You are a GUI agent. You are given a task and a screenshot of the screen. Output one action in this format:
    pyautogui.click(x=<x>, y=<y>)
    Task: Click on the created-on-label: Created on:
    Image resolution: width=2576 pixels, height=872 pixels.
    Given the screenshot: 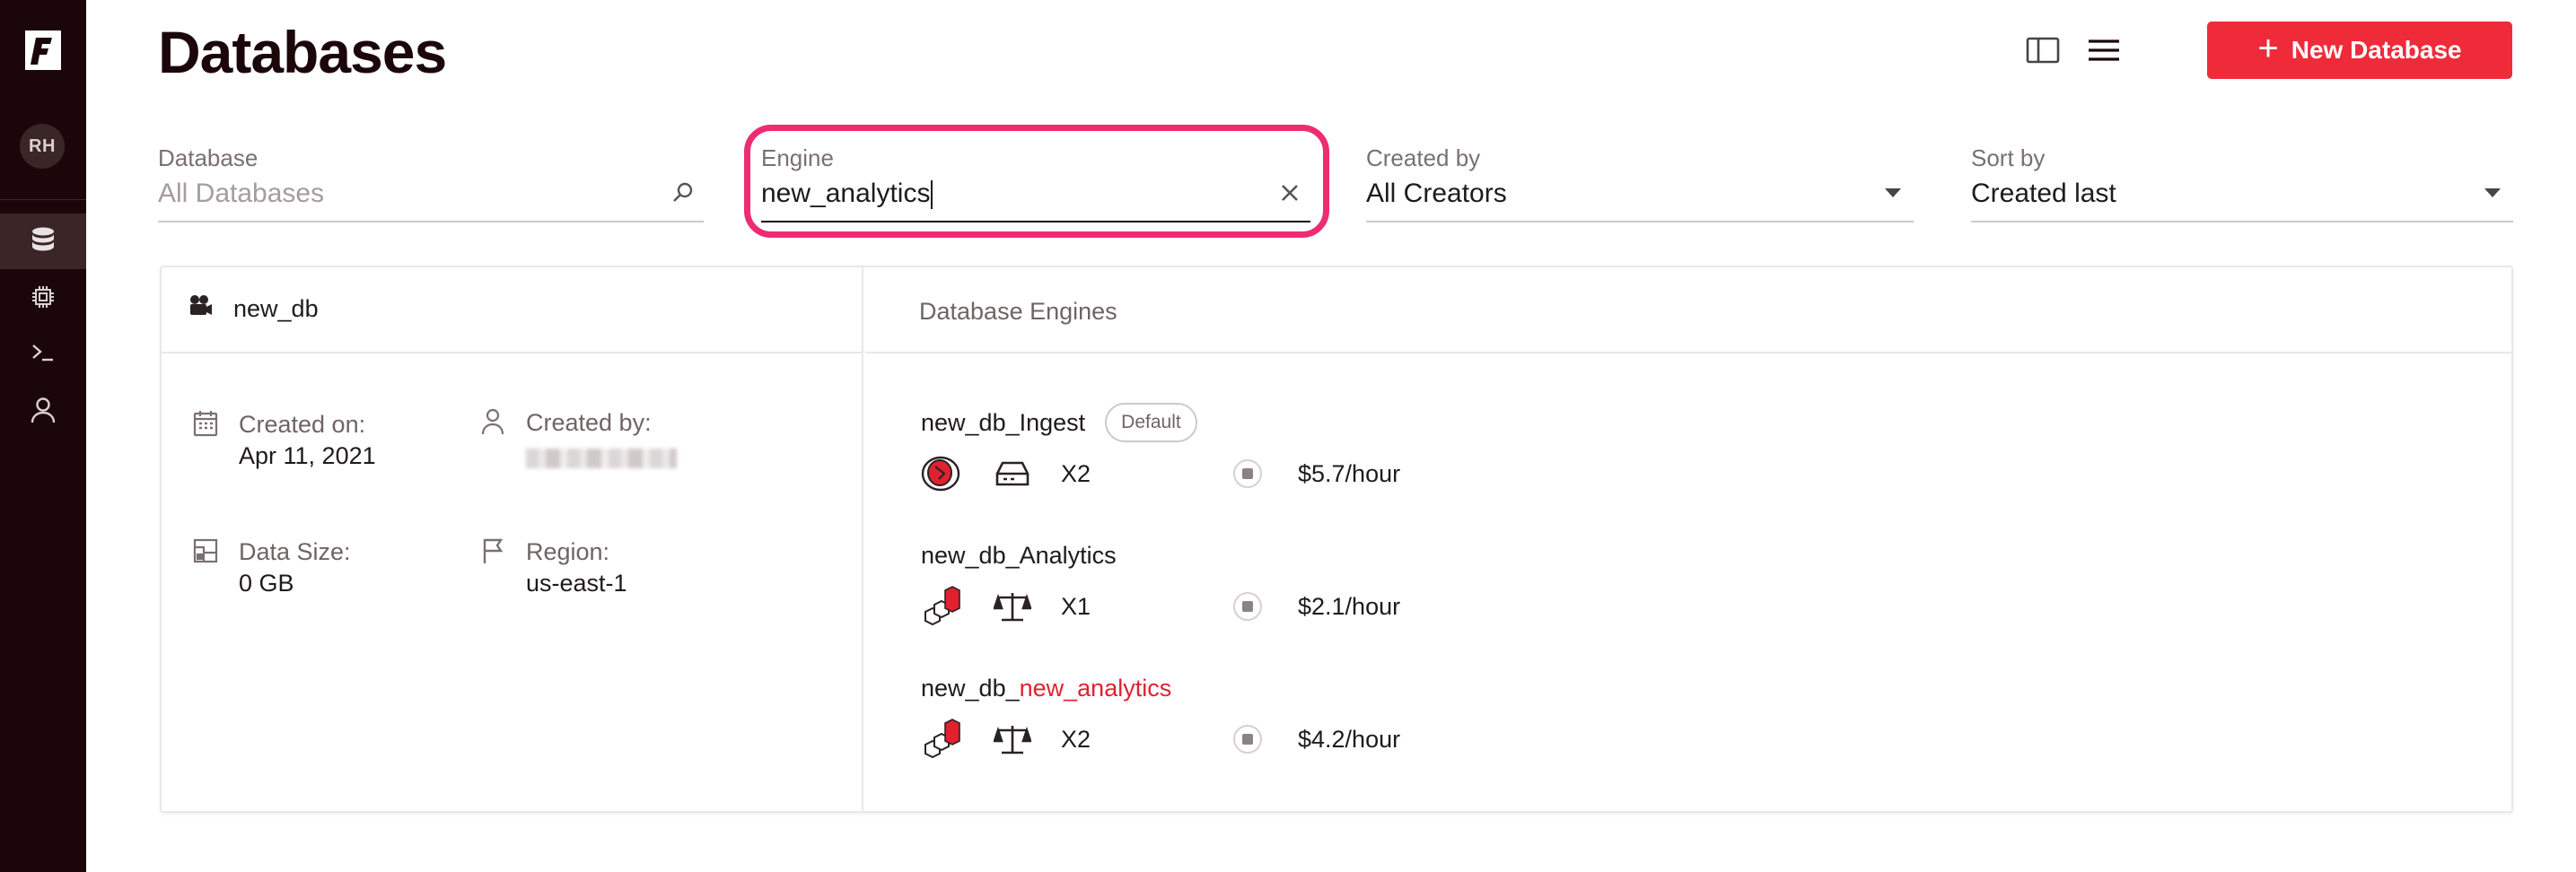 What is the action you would take?
    pyautogui.click(x=302, y=425)
    